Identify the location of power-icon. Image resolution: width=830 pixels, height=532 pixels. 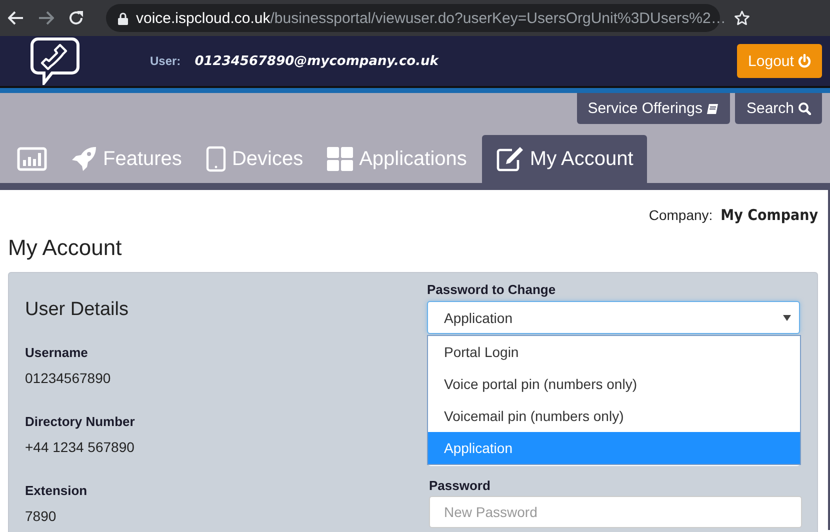
(804, 61).